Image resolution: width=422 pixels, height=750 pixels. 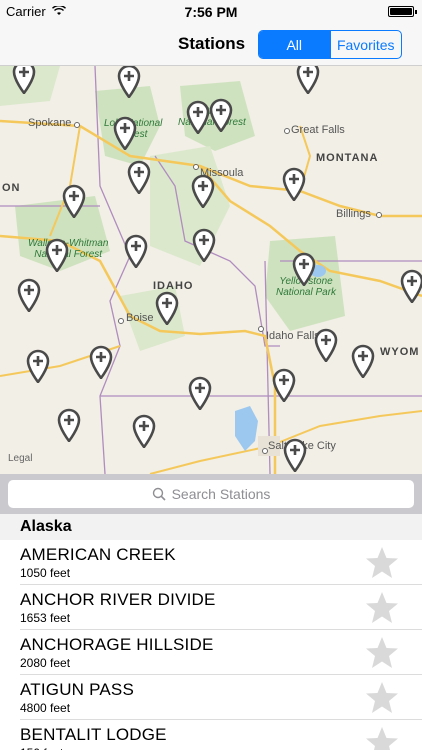 I want to click on navigation-bar: Stations All Favorites, so click(x=211, y=44).